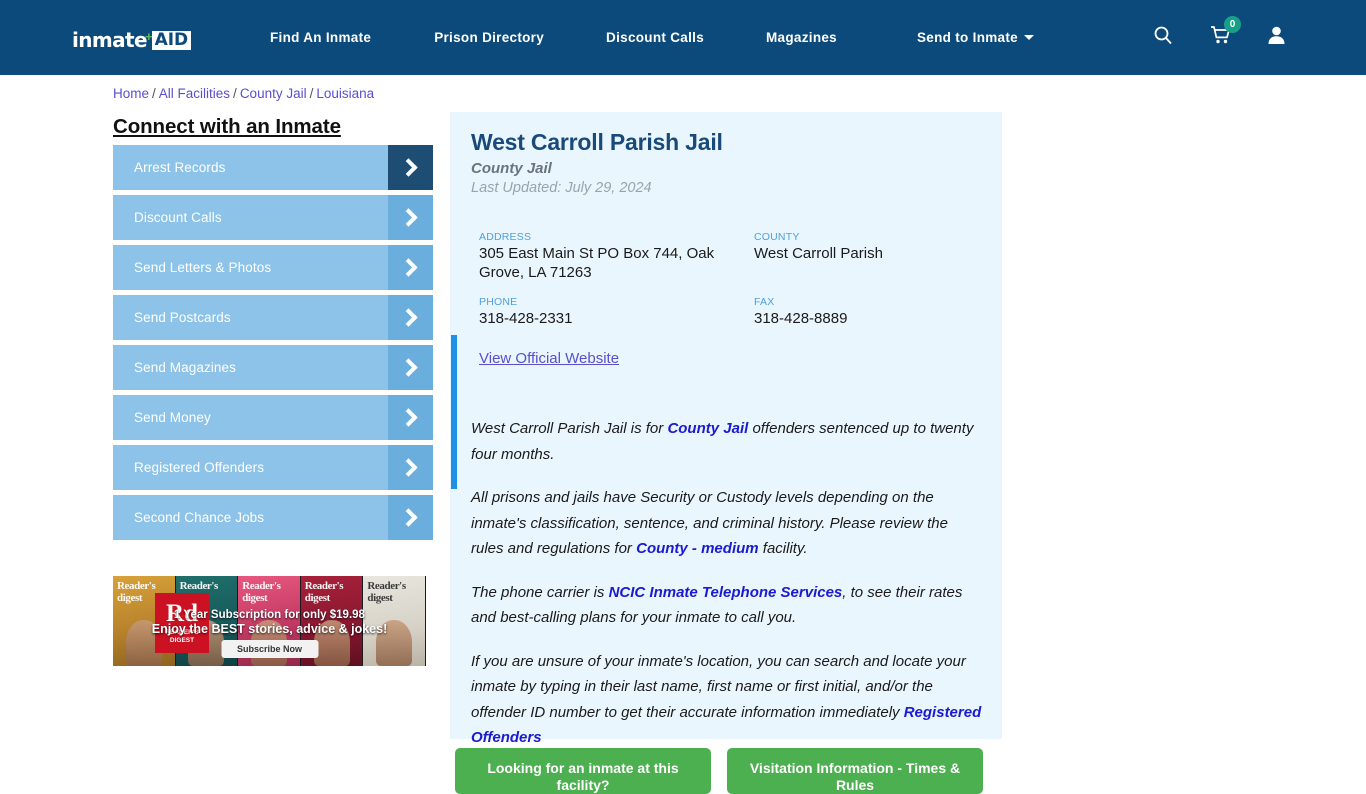 The image size is (1366, 794). Describe the element at coordinates (180, 167) in the screenshot. I see `sidebar-item-label: Arrest Records` at that location.